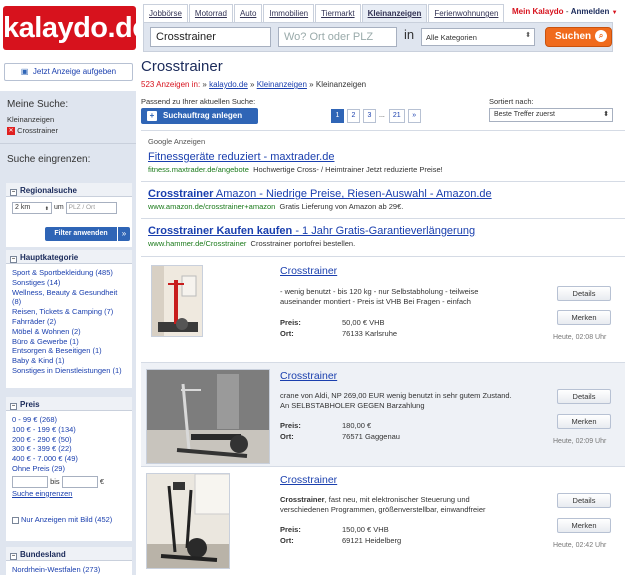 Image resolution: width=625 pixels, height=575 pixels. Describe the element at coordinates (466, 13) in the screenshot. I see `tab-ferienwohnungen: Ferienwohnungen` at that location.